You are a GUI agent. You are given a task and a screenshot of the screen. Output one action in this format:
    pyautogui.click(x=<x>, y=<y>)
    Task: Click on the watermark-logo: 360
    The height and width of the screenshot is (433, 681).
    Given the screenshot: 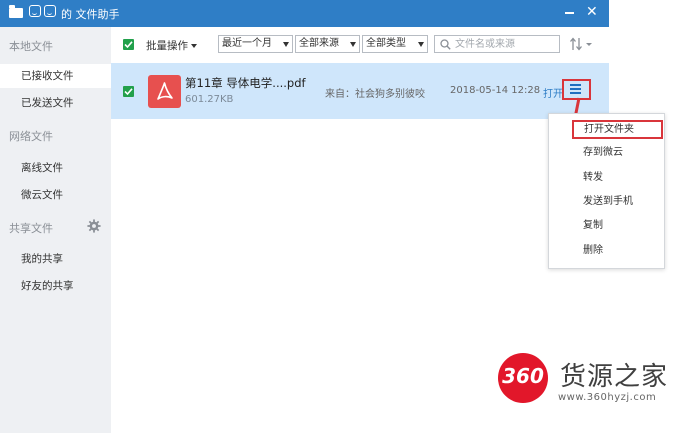 What is the action you would take?
    pyautogui.click(x=523, y=378)
    